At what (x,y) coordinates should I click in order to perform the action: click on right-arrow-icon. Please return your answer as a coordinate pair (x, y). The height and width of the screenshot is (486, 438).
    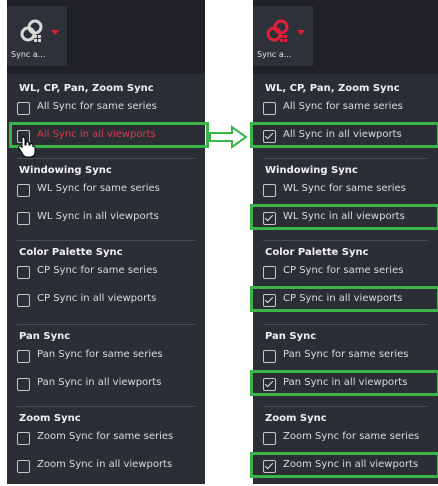
    Looking at the image, I should click on (228, 137).